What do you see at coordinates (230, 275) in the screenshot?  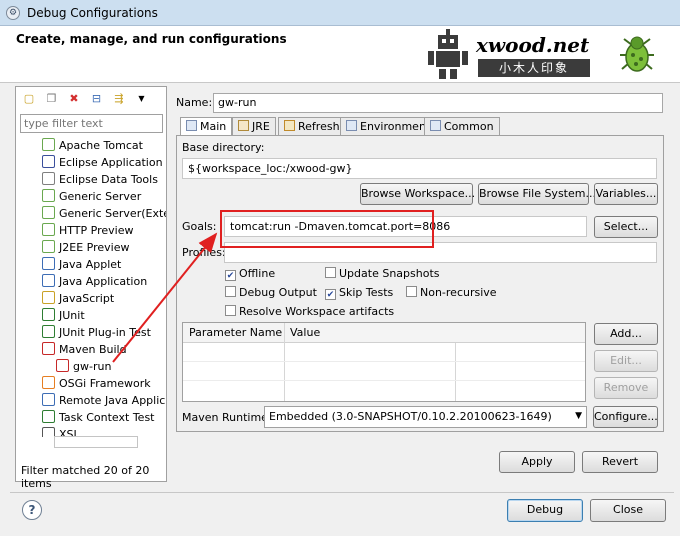 I see `checkbox-checked-icon: ✔` at bounding box center [230, 275].